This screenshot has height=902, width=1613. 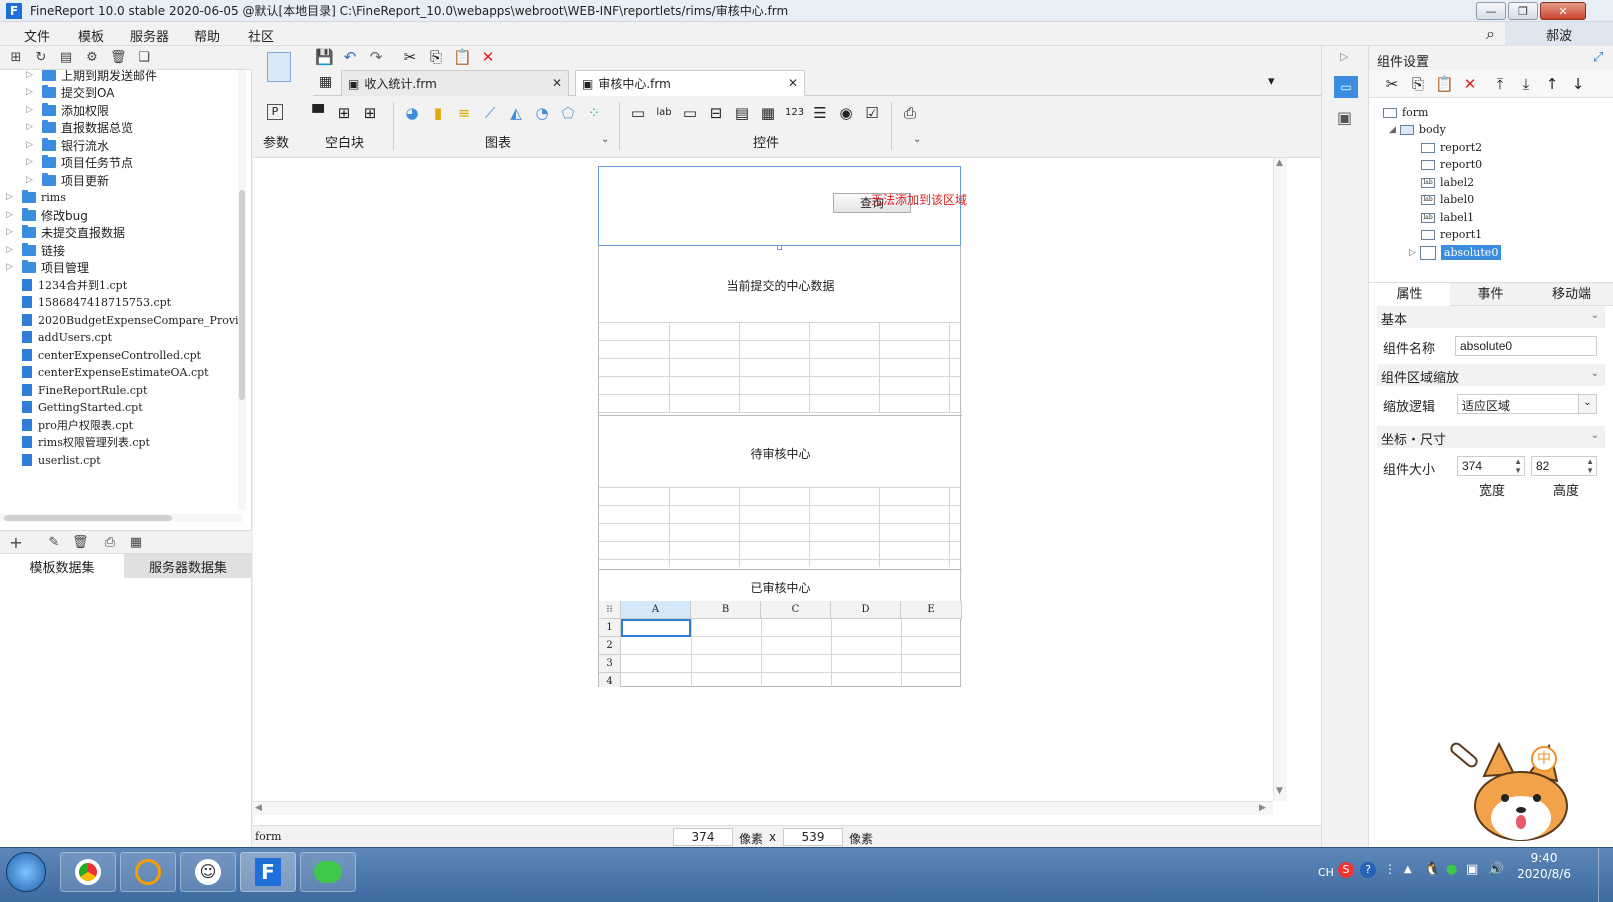 I want to click on menu-help: 帮助, so click(x=207, y=35).